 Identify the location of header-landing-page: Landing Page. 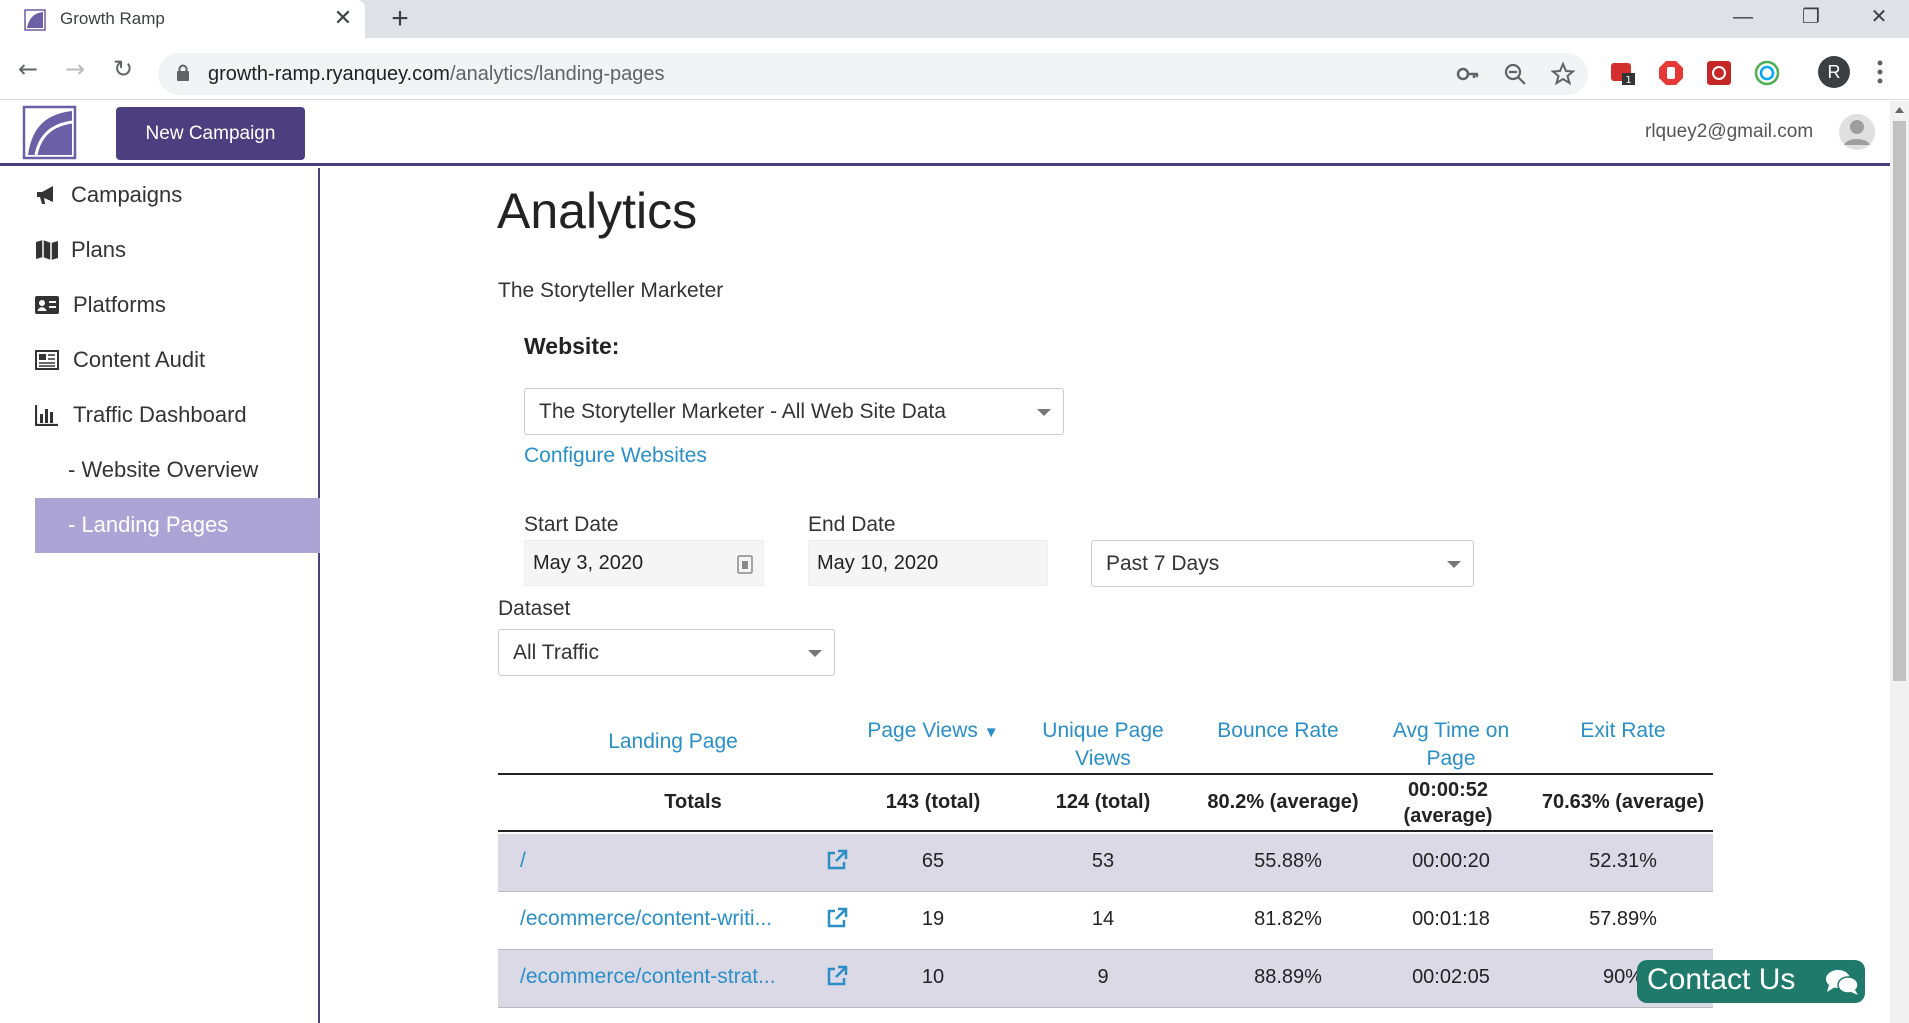
(673, 742).